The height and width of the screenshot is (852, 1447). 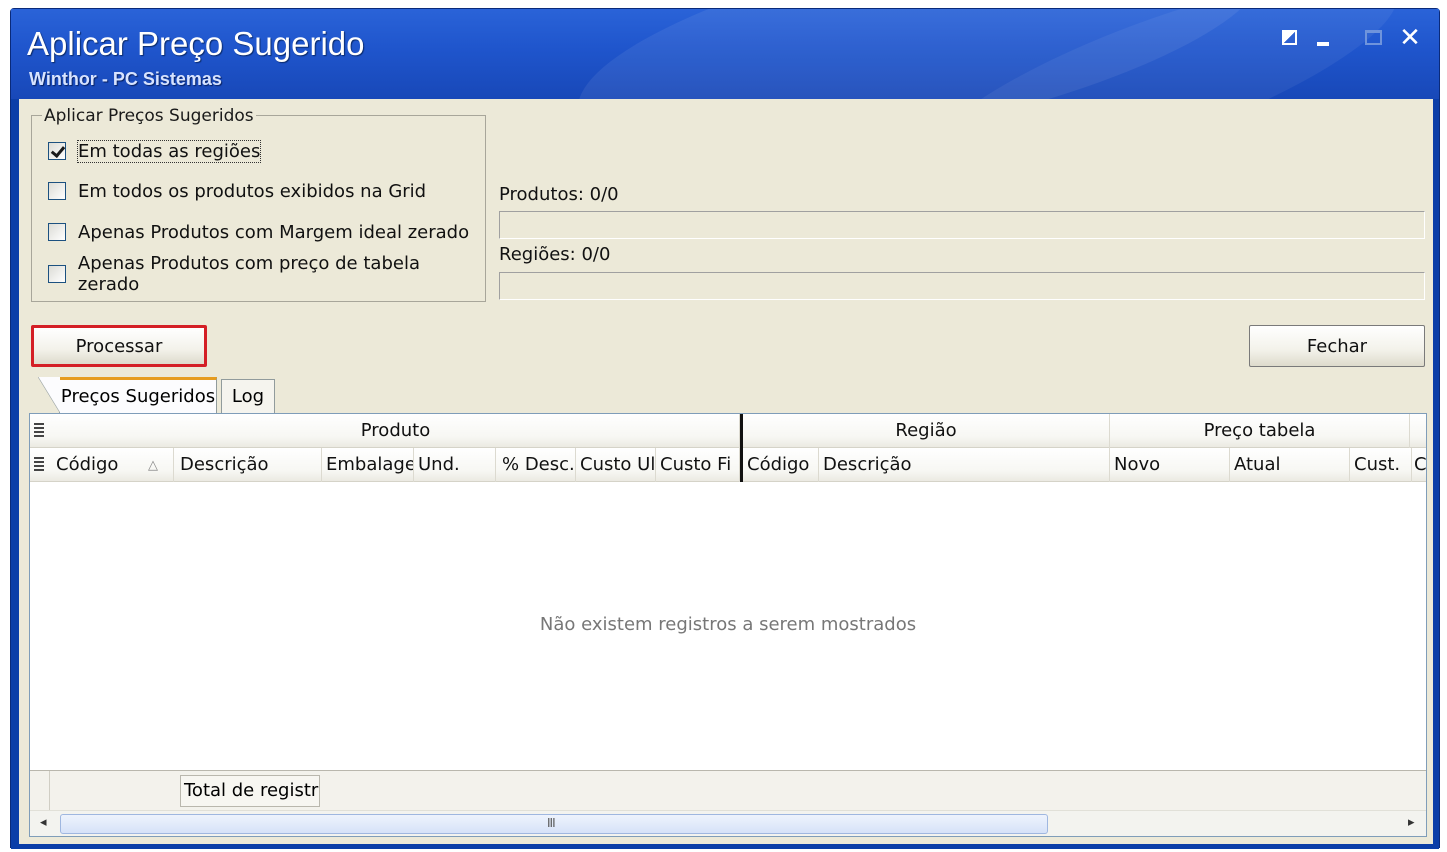 What do you see at coordinates (455, 465) in the screenshot?
I see `col-und: Und.` at bounding box center [455, 465].